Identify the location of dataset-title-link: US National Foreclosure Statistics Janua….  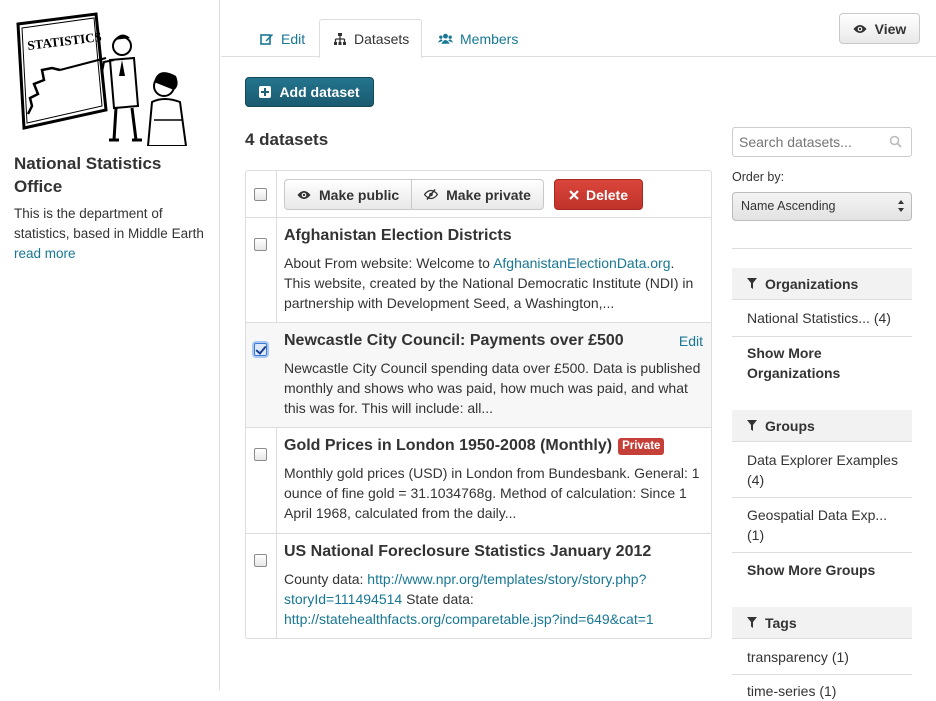
(467, 552).